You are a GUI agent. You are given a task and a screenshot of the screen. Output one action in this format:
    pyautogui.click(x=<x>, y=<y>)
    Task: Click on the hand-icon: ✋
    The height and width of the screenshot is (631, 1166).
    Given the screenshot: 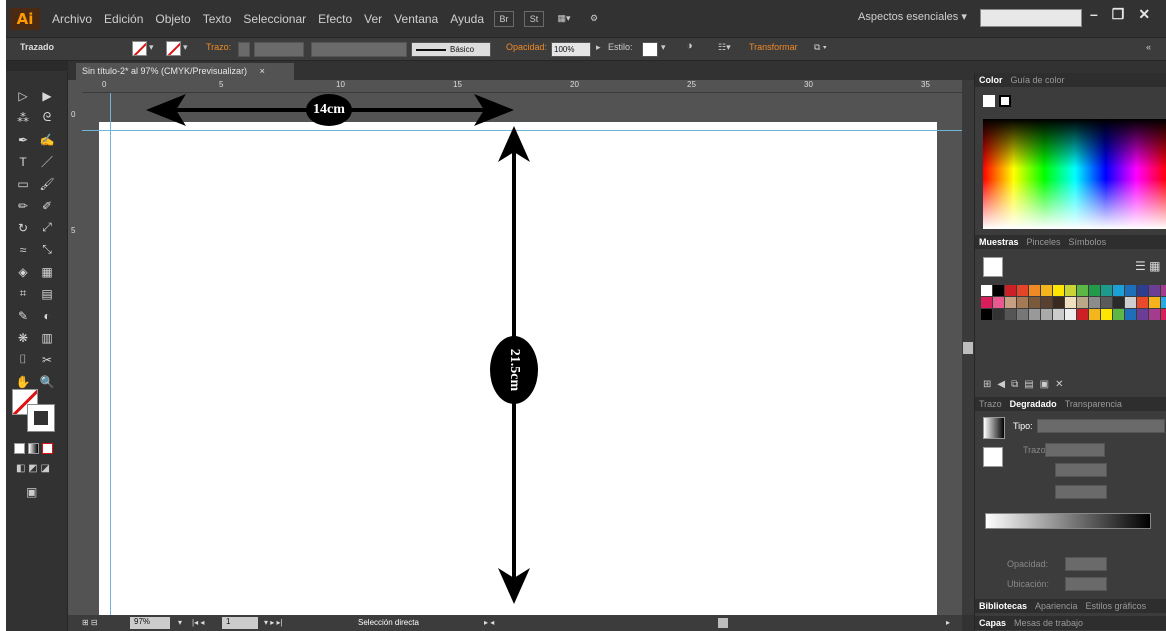 What is the action you would take?
    pyautogui.click(x=23, y=381)
    